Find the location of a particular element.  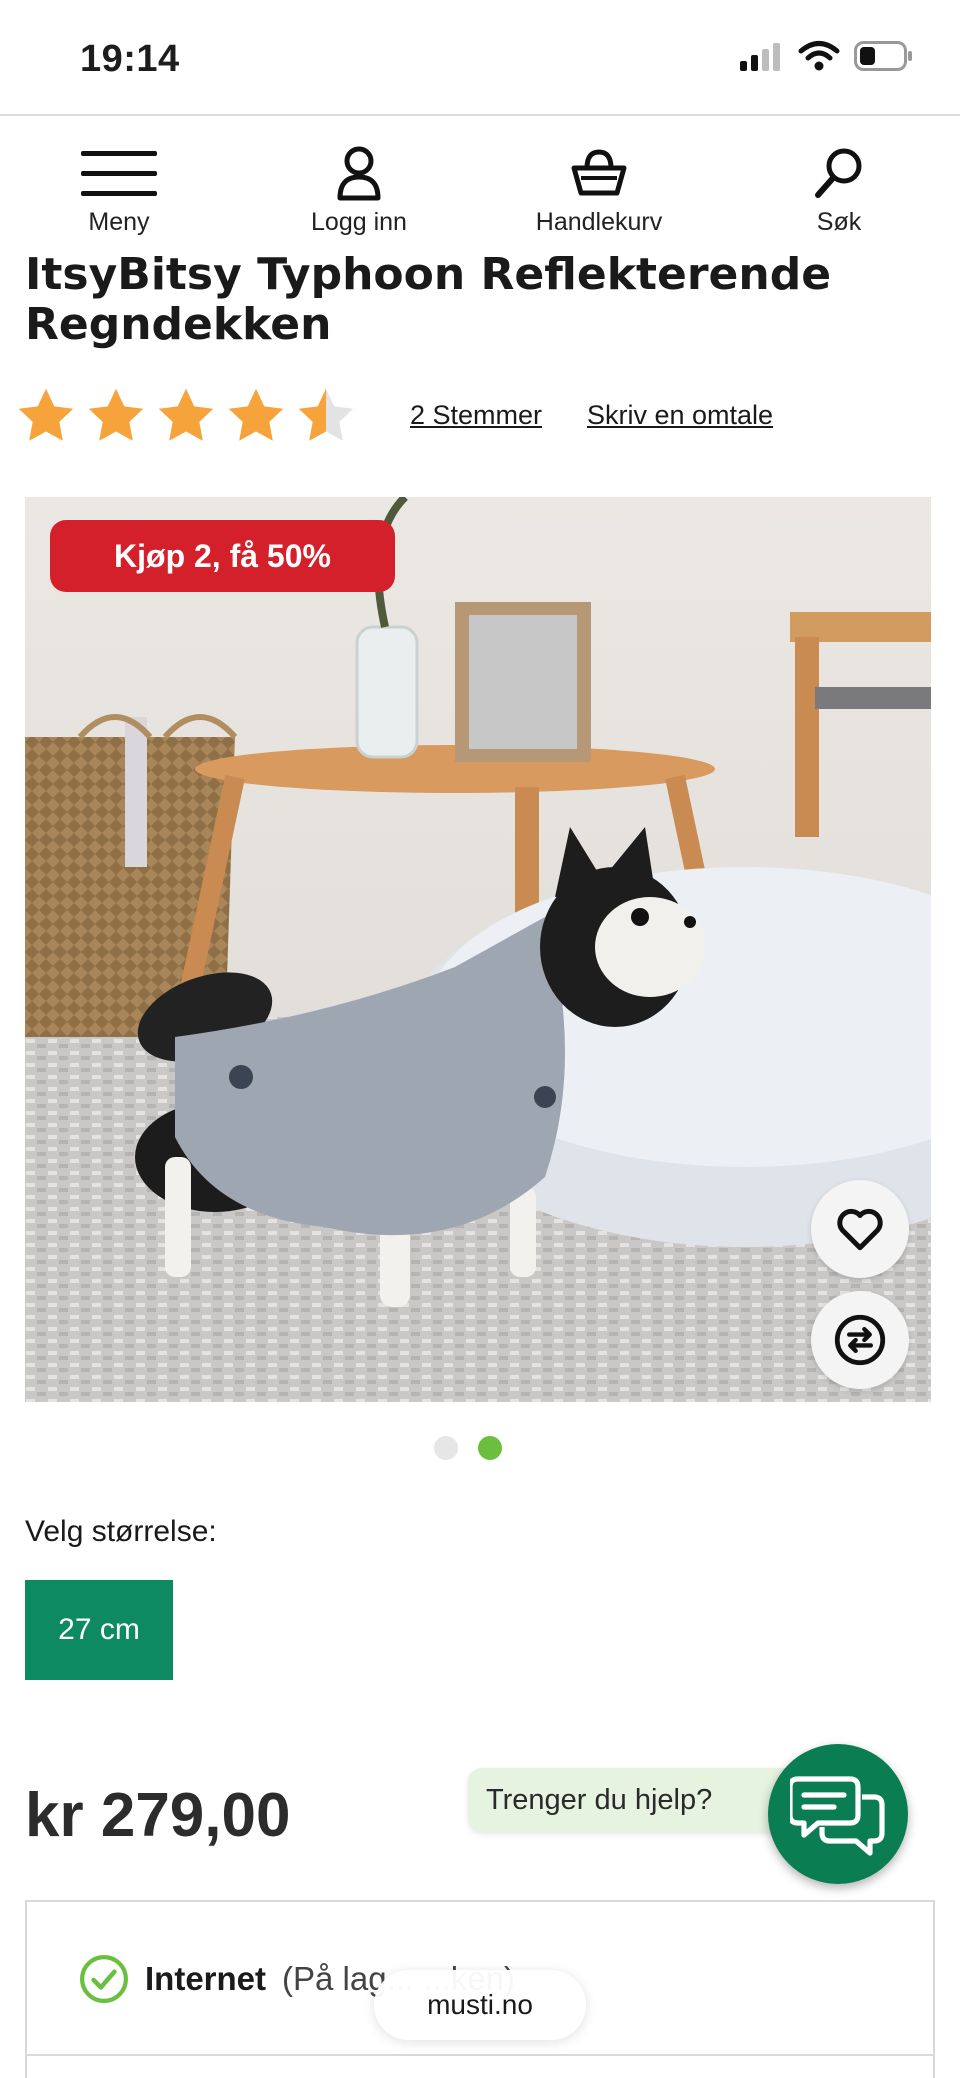

star-rating is located at coordinates (186, 416).